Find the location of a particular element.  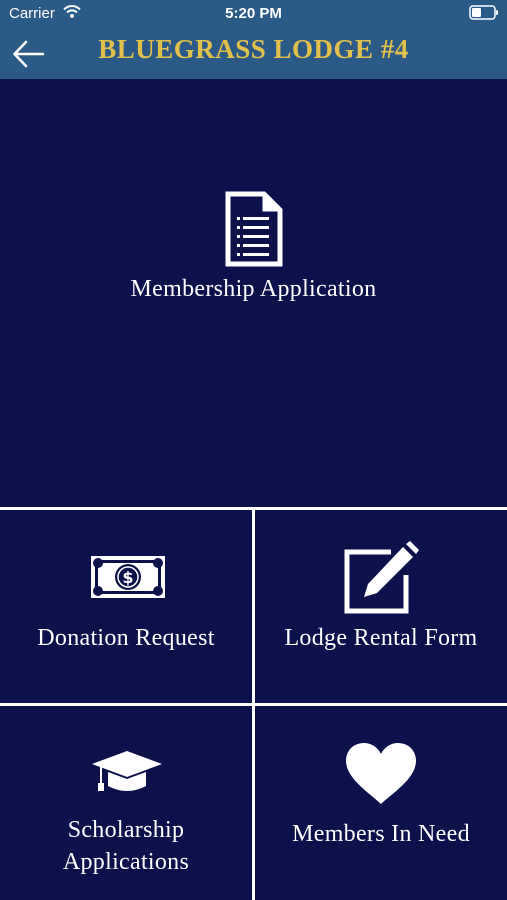

top-bar: Carrier 5:20 PM BLUEGRASS LODGE #4 is located at coordinates (253, 39).